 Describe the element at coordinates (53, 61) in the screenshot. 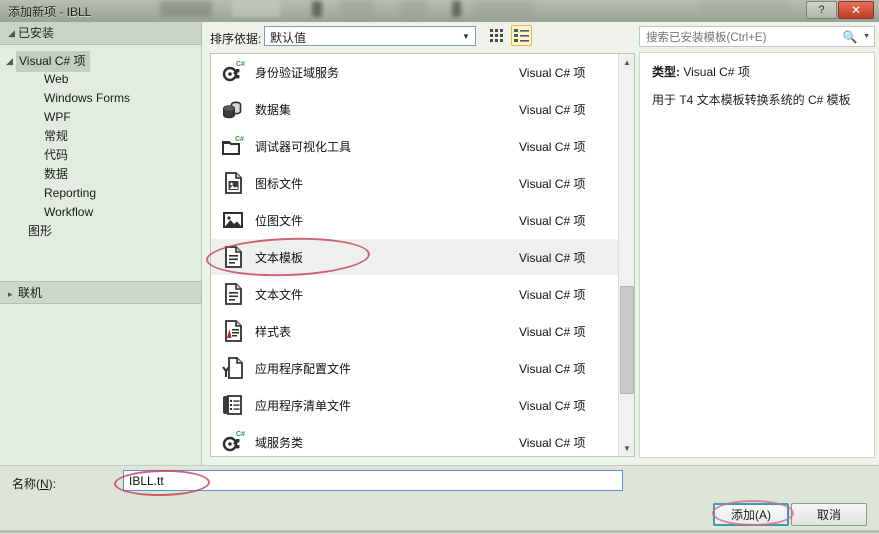

I see `tree-item-label: Visual C# 项` at that location.